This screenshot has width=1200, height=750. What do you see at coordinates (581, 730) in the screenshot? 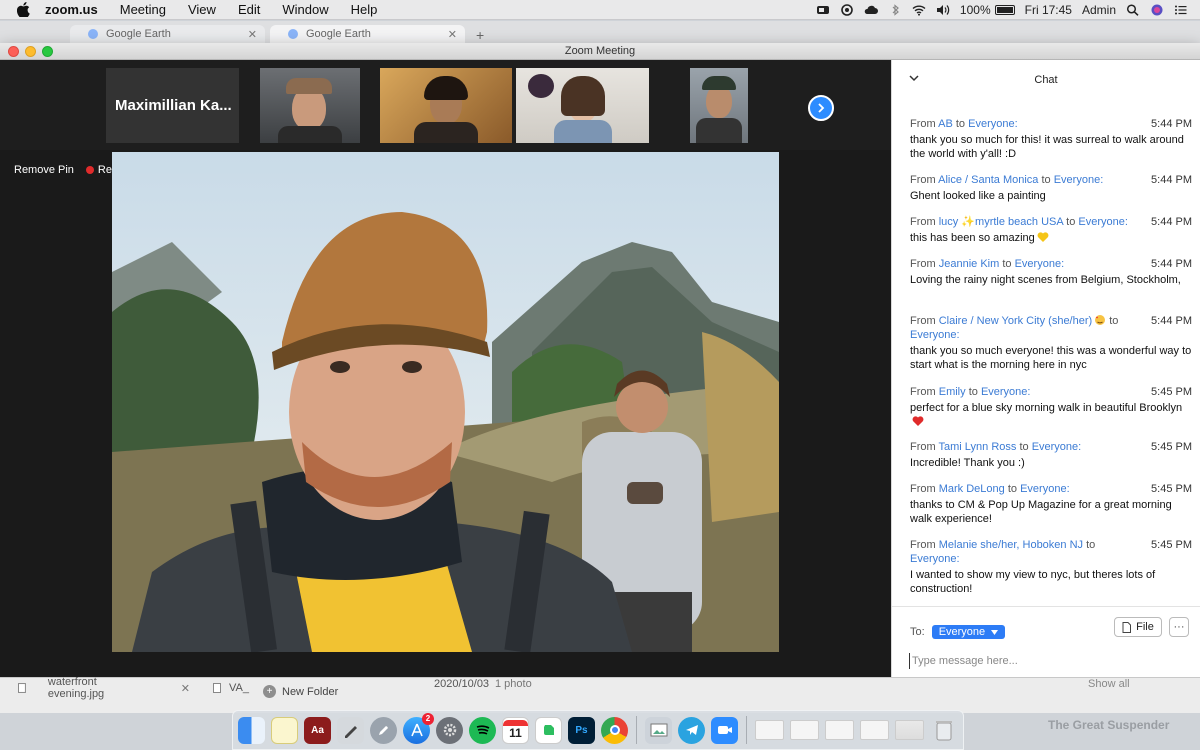
I see `photoshop-dock-icon: Ps` at bounding box center [581, 730].